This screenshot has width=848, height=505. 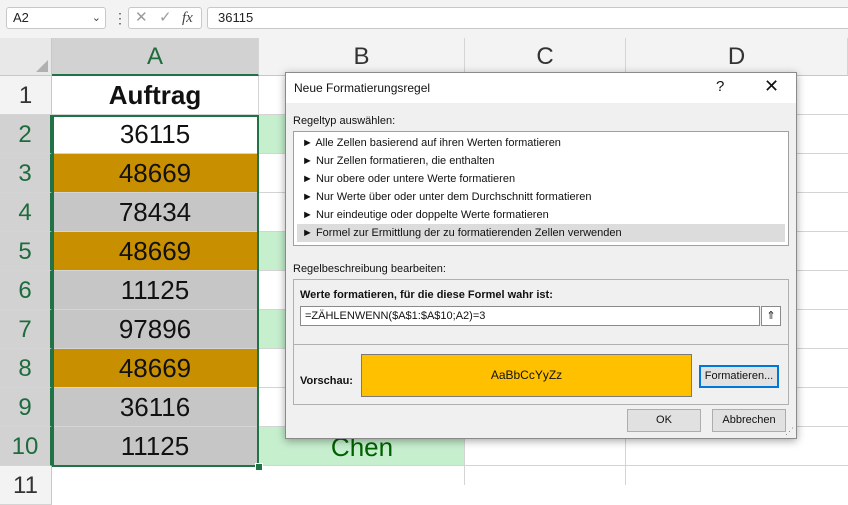 What do you see at coordinates (344, 121) in the screenshot?
I see `rule-type-label: Regeltyp auswählen:` at bounding box center [344, 121].